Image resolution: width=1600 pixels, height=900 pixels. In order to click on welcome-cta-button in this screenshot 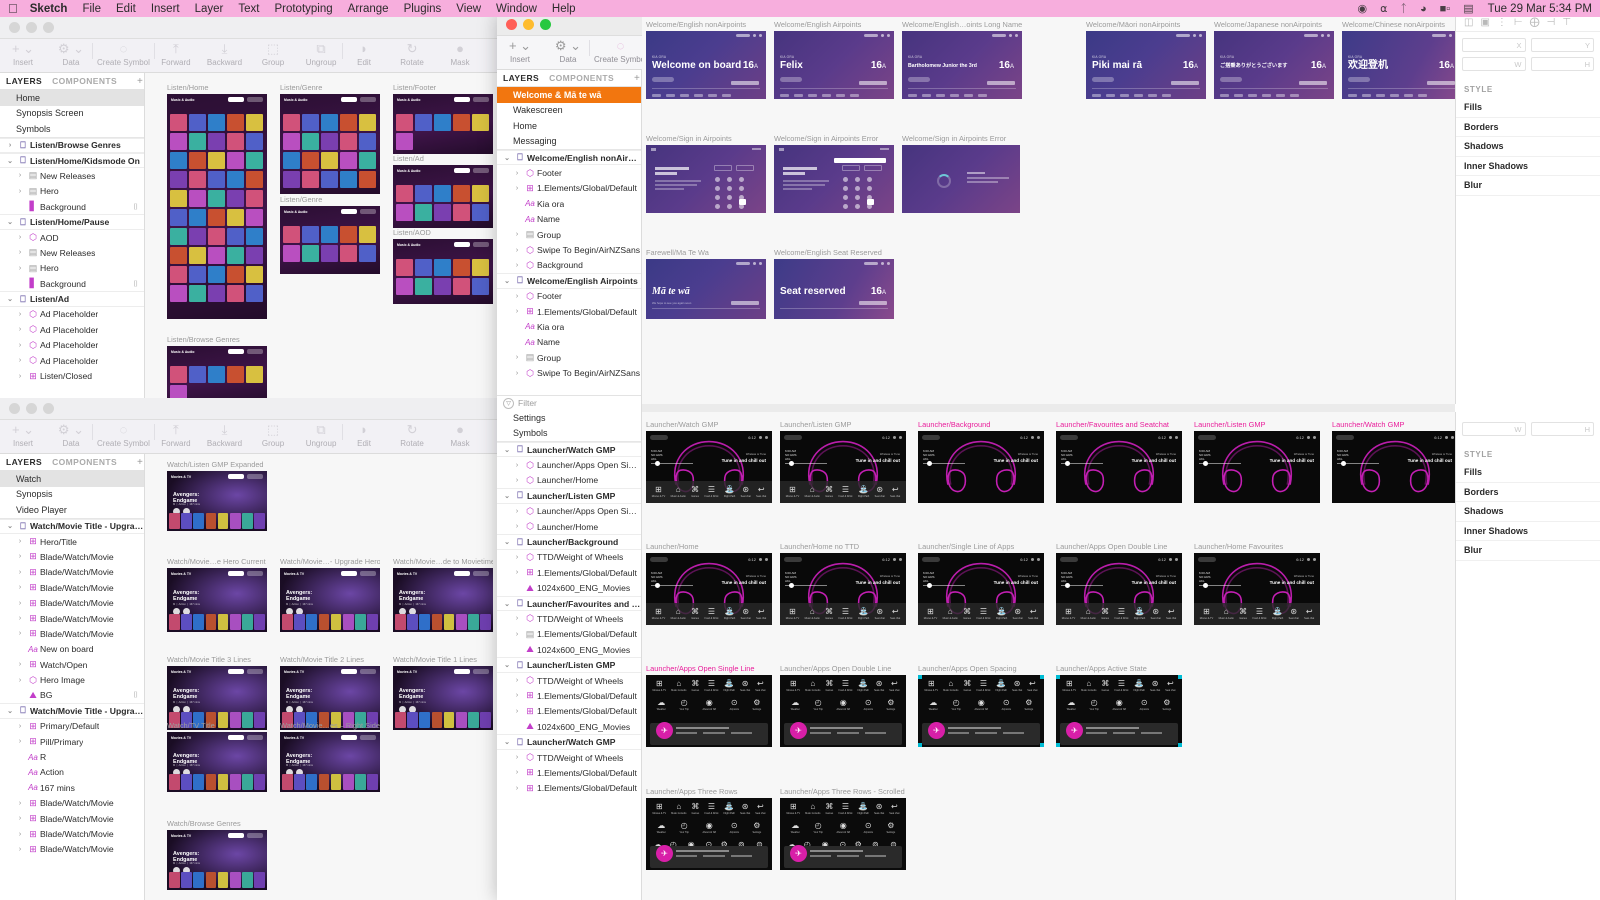, I will do `click(1359, 79)`.